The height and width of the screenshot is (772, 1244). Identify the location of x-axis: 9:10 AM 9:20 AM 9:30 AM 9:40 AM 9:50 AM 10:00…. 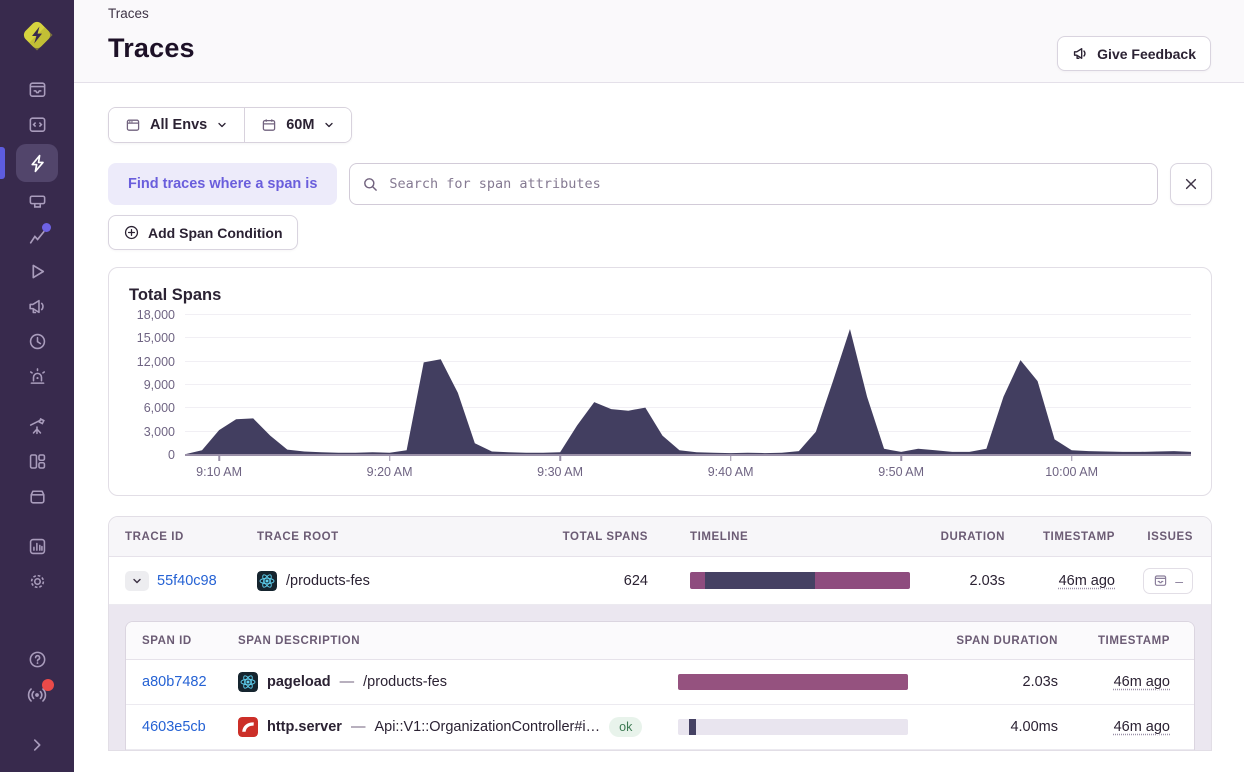
(647, 472).